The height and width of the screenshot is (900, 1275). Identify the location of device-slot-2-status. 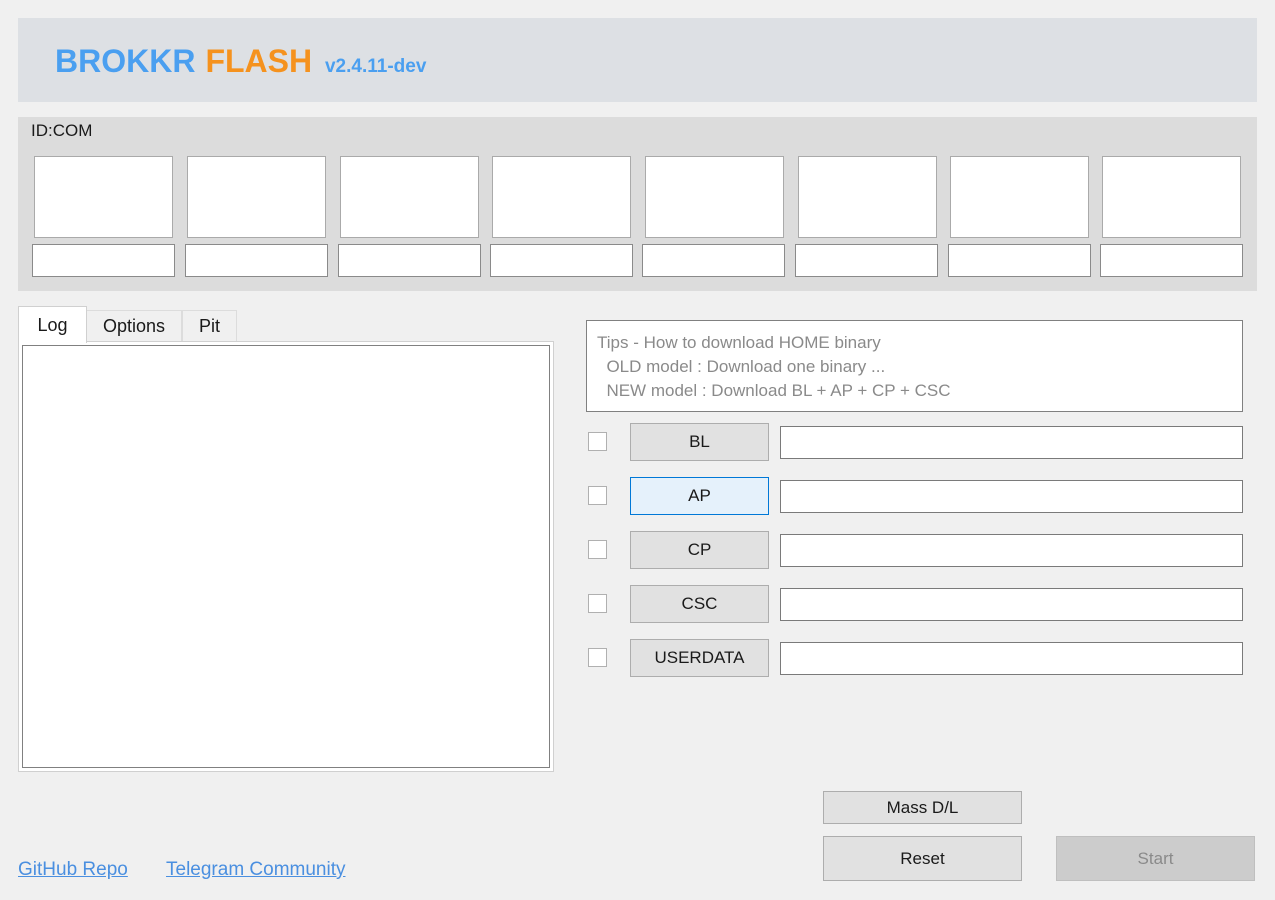
(256, 197).